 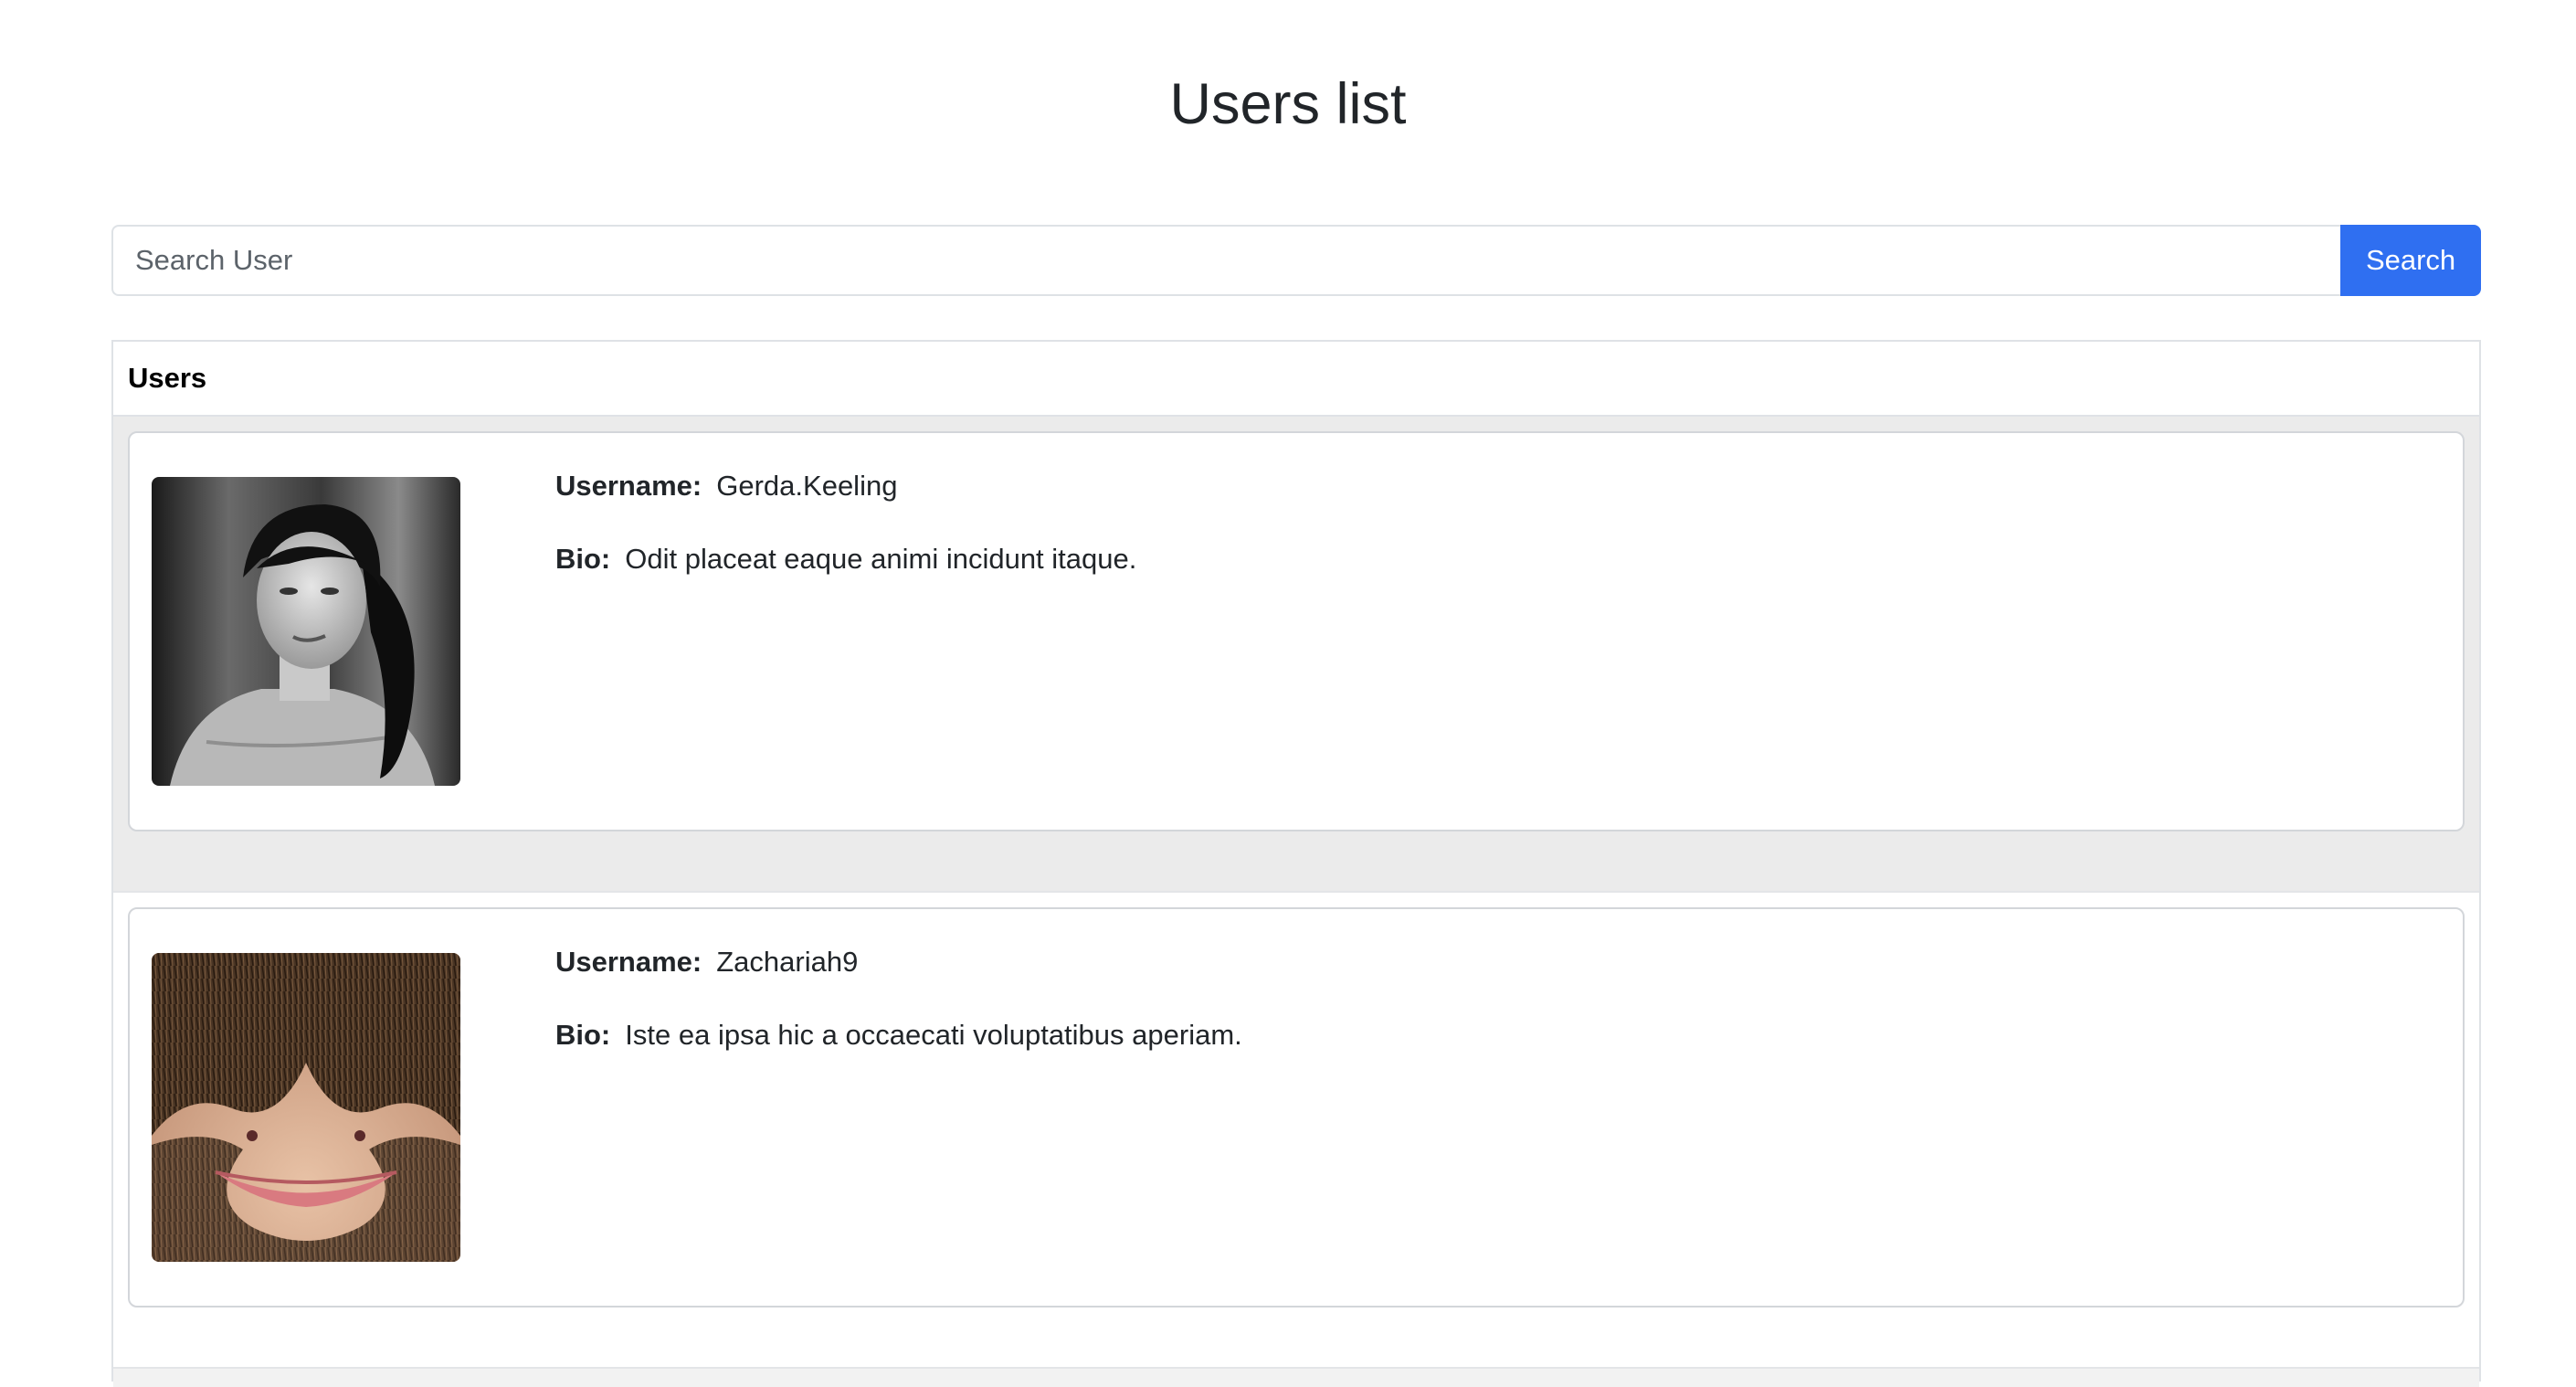 I want to click on users-panel-header: Users, so click(x=1296, y=379).